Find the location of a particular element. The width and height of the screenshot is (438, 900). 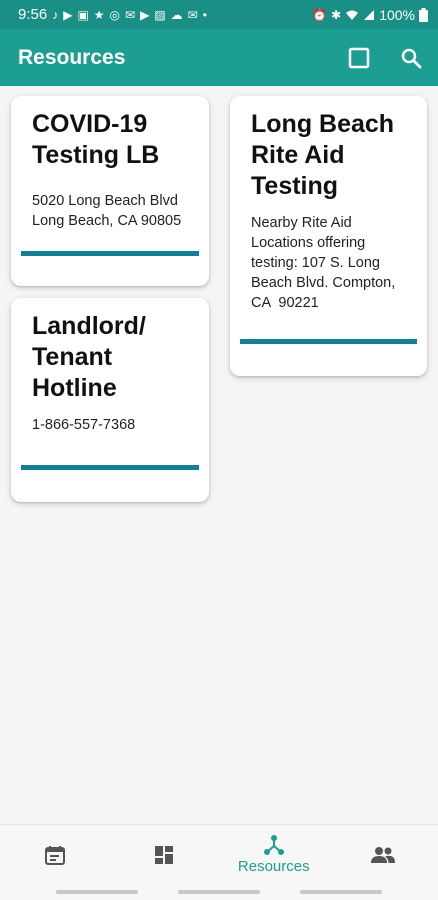

square-button is located at coordinates (359, 58).